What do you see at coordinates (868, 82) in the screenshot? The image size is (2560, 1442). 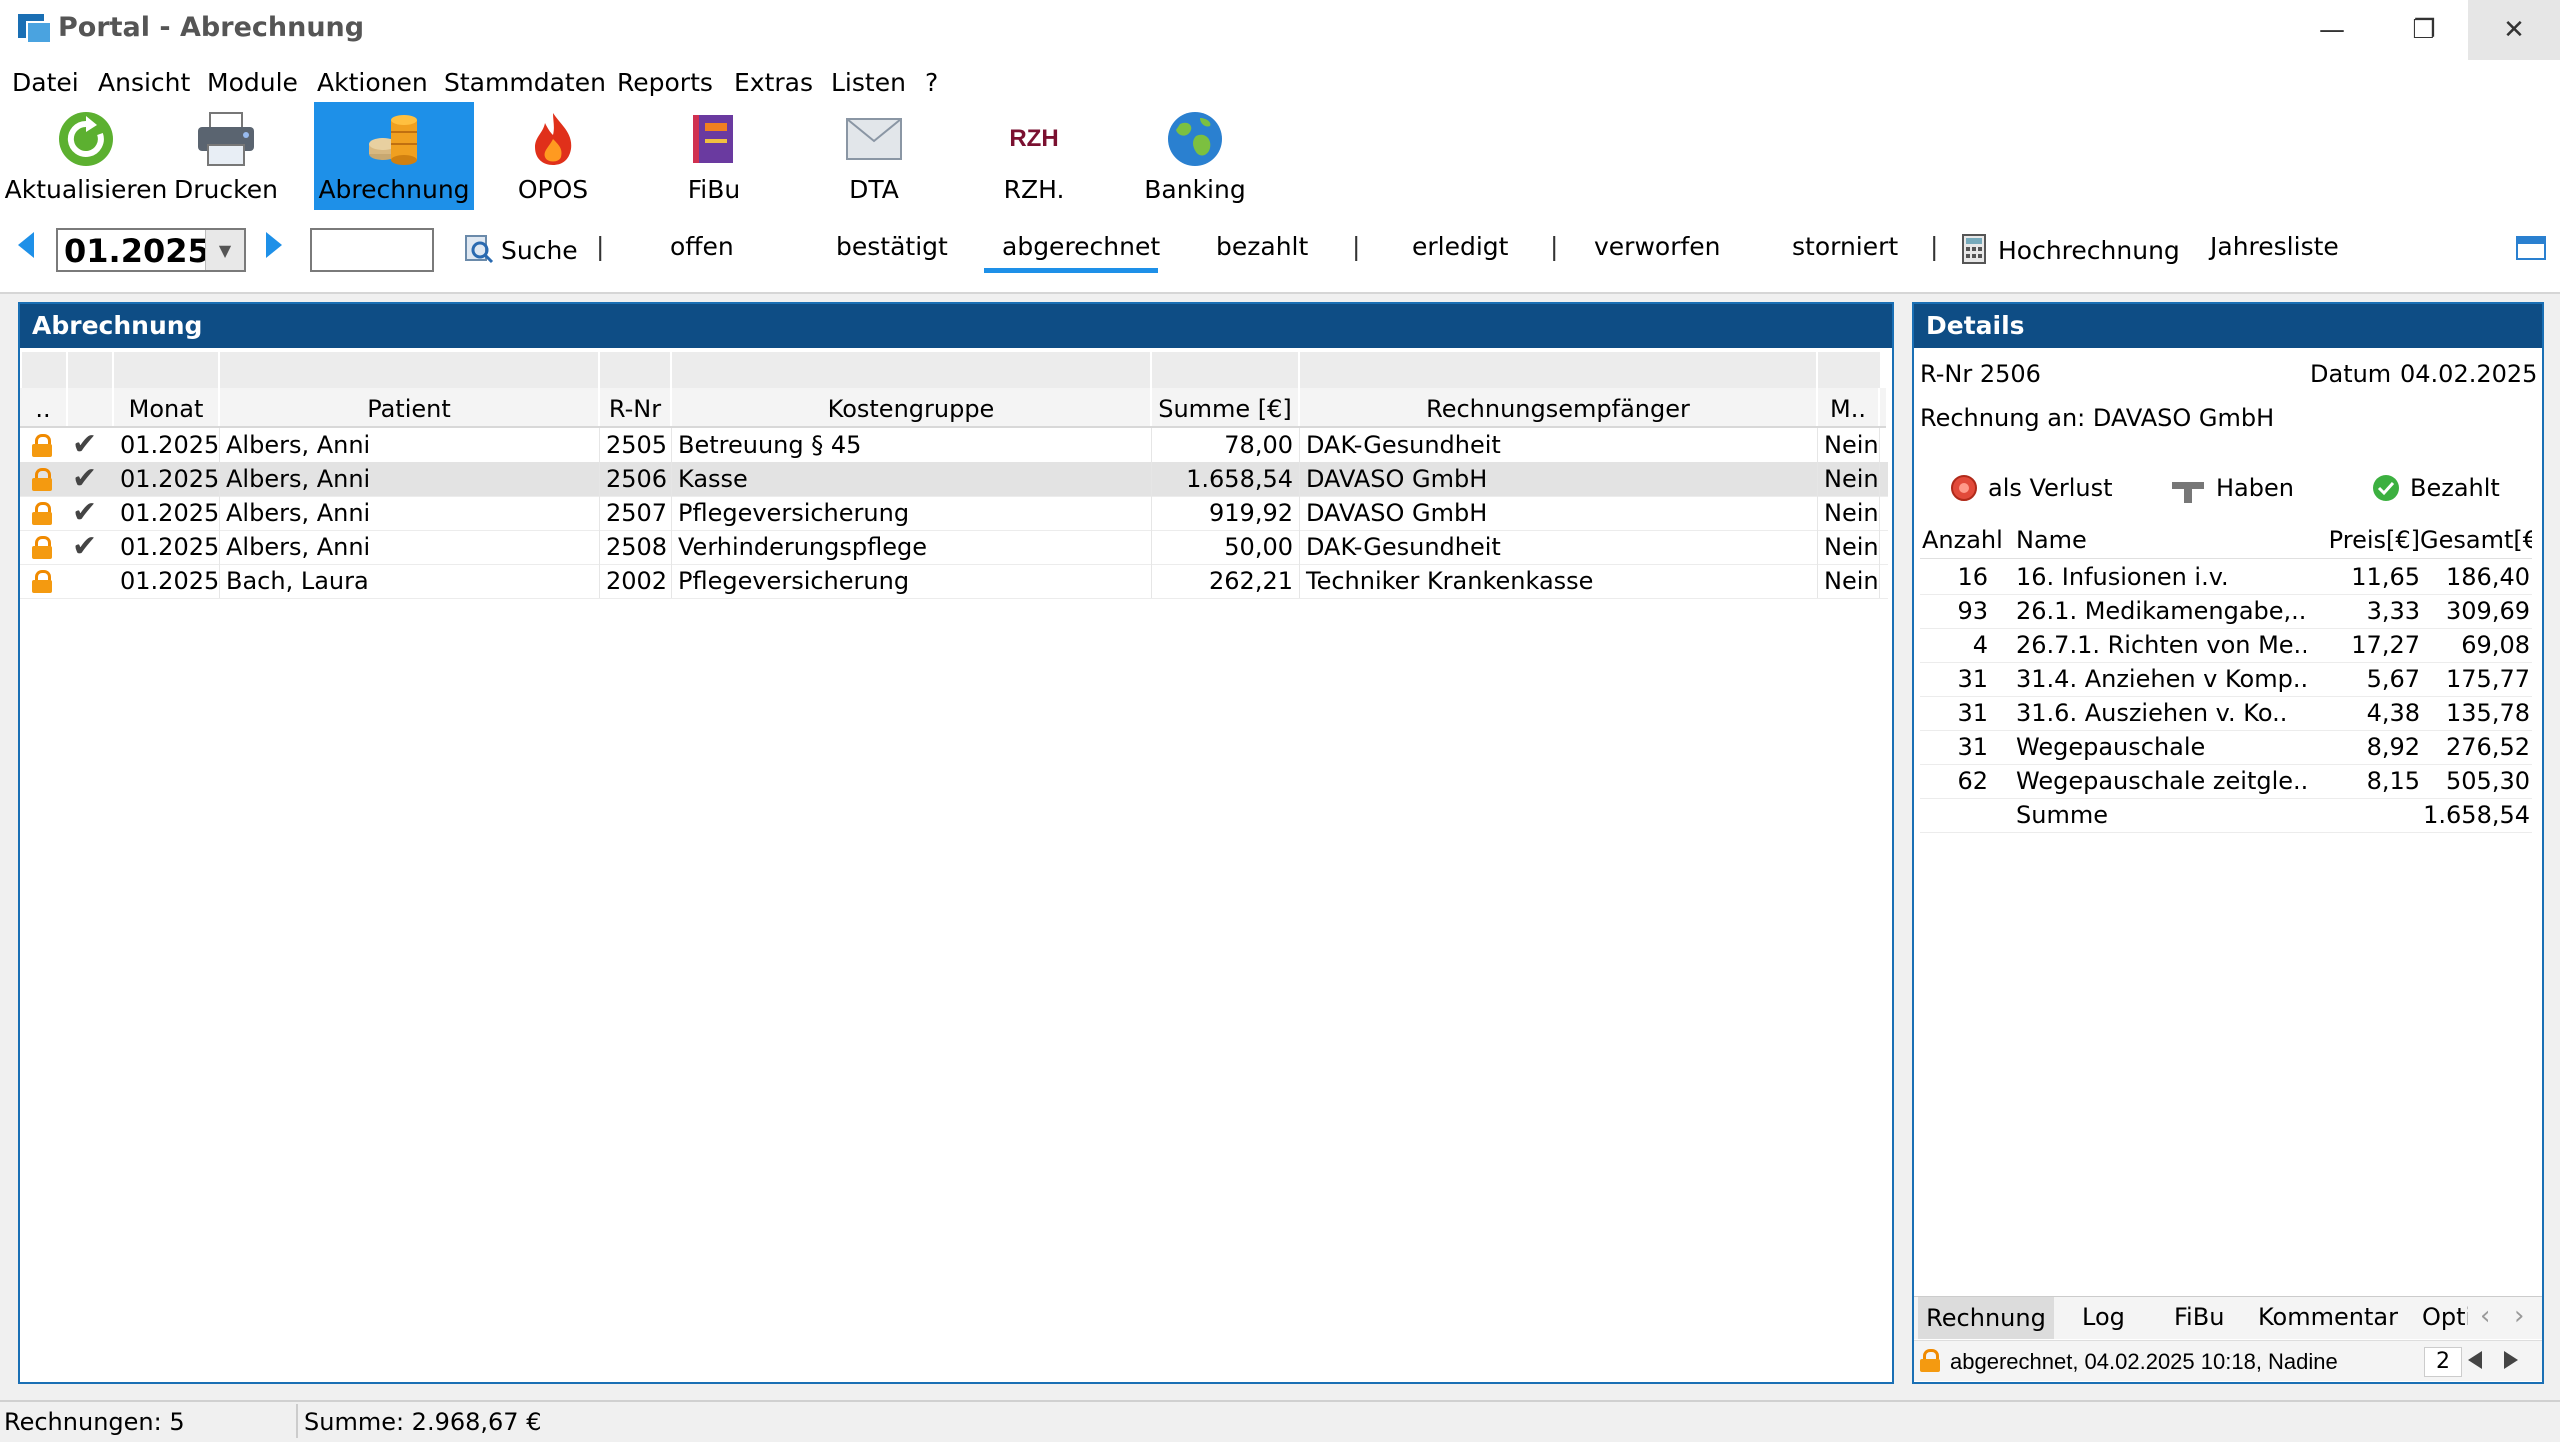 I see `menu-listen: Listen` at bounding box center [868, 82].